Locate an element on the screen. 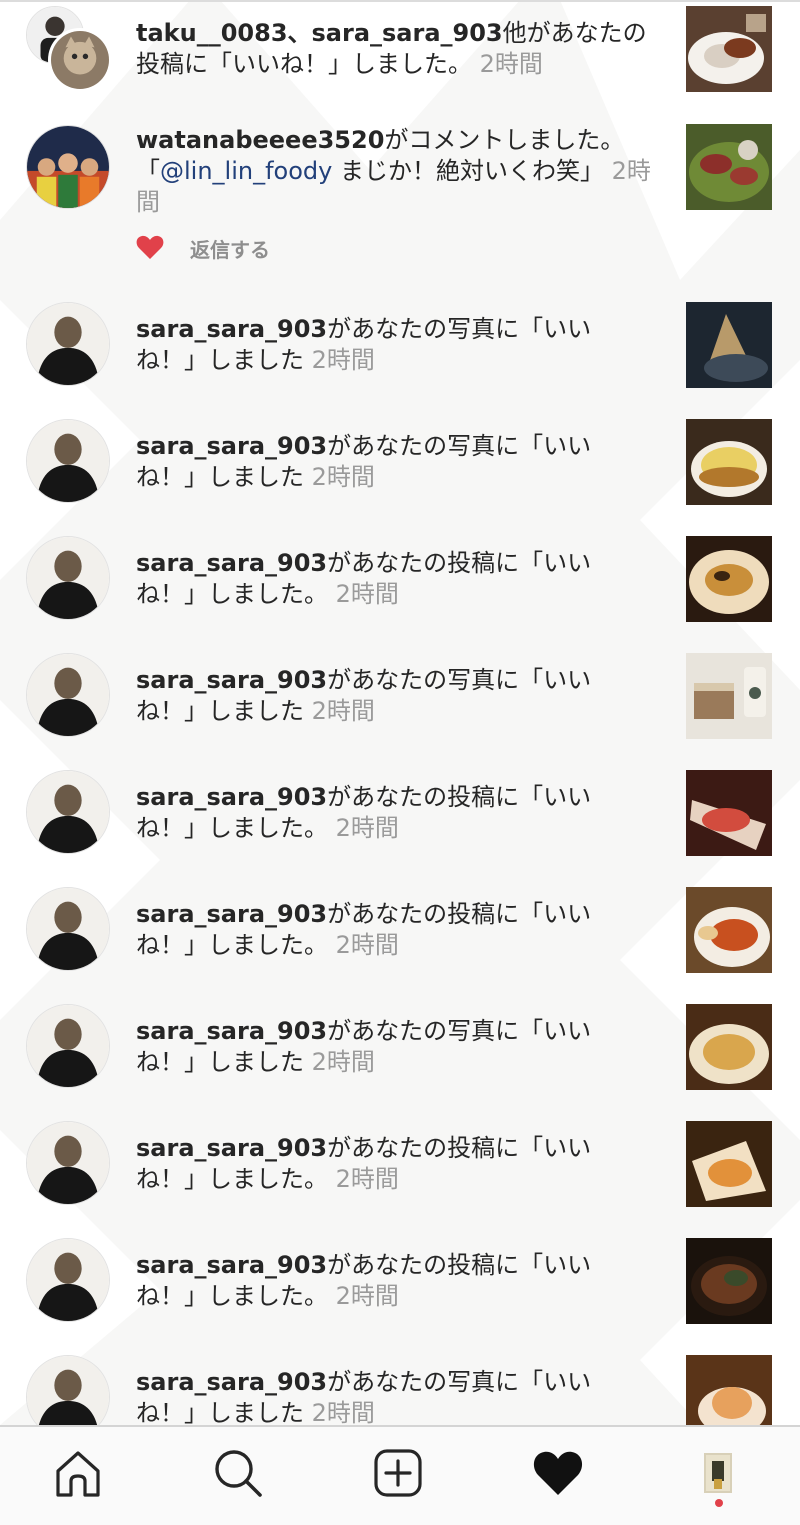 This screenshot has height=1525, width=800. like-comment-icon is located at coordinates (150, 247).